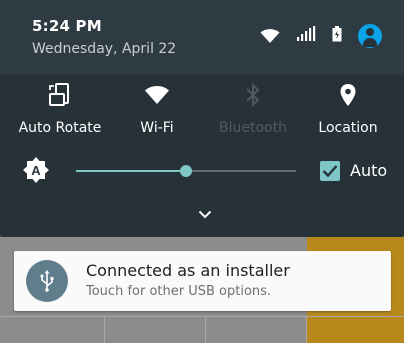 Image resolution: width=404 pixels, height=343 pixels. Describe the element at coordinates (369, 170) in the screenshot. I see `auto-brightness-label: Auto` at that location.